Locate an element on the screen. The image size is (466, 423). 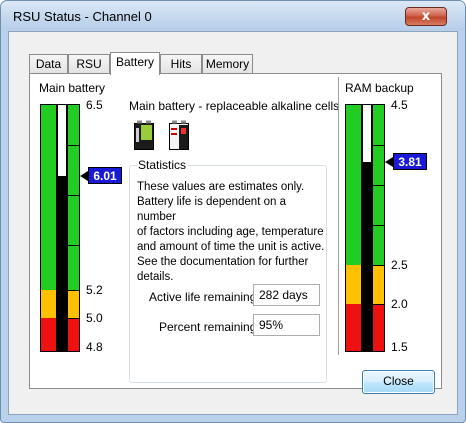
main-battery-scale-yellow: 5.2 is located at coordinates (94, 290).